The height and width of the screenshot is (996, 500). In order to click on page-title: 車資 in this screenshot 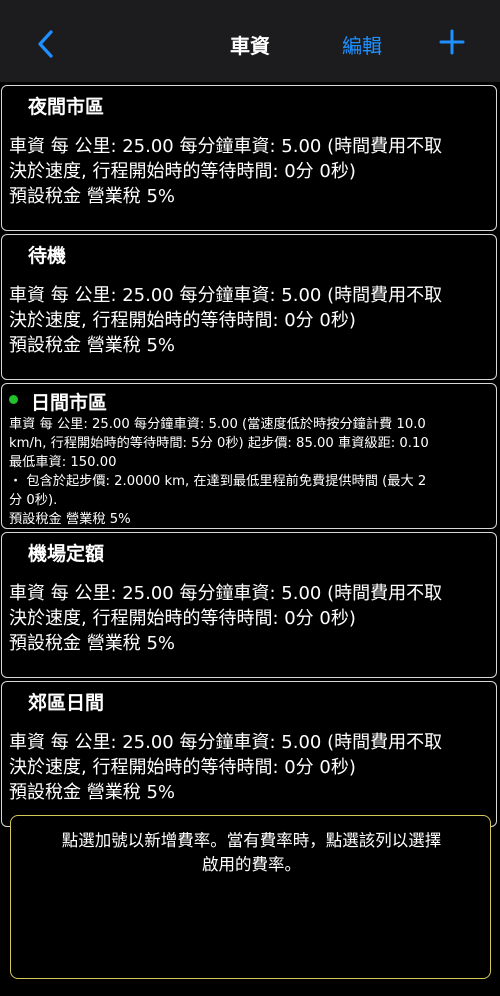, I will do `click(250, 46)`.